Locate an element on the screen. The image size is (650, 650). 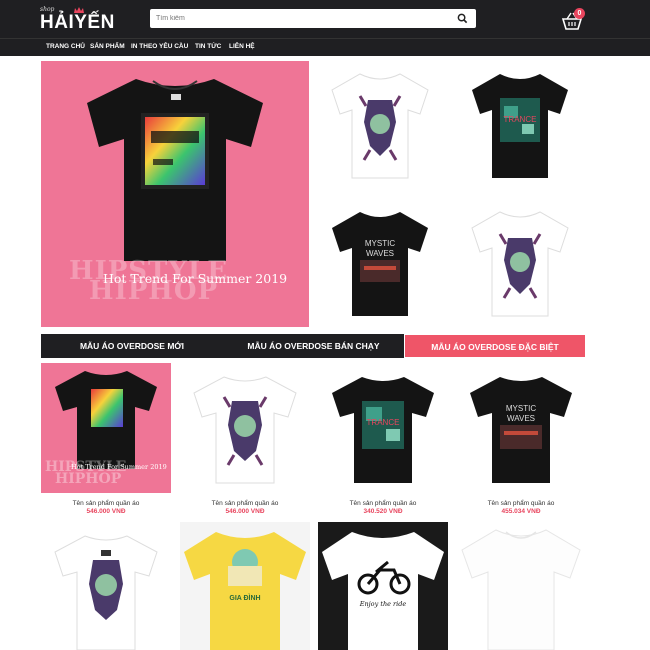
nav-item-products: SẢN PHẨM is located at coordinates (107, 46).